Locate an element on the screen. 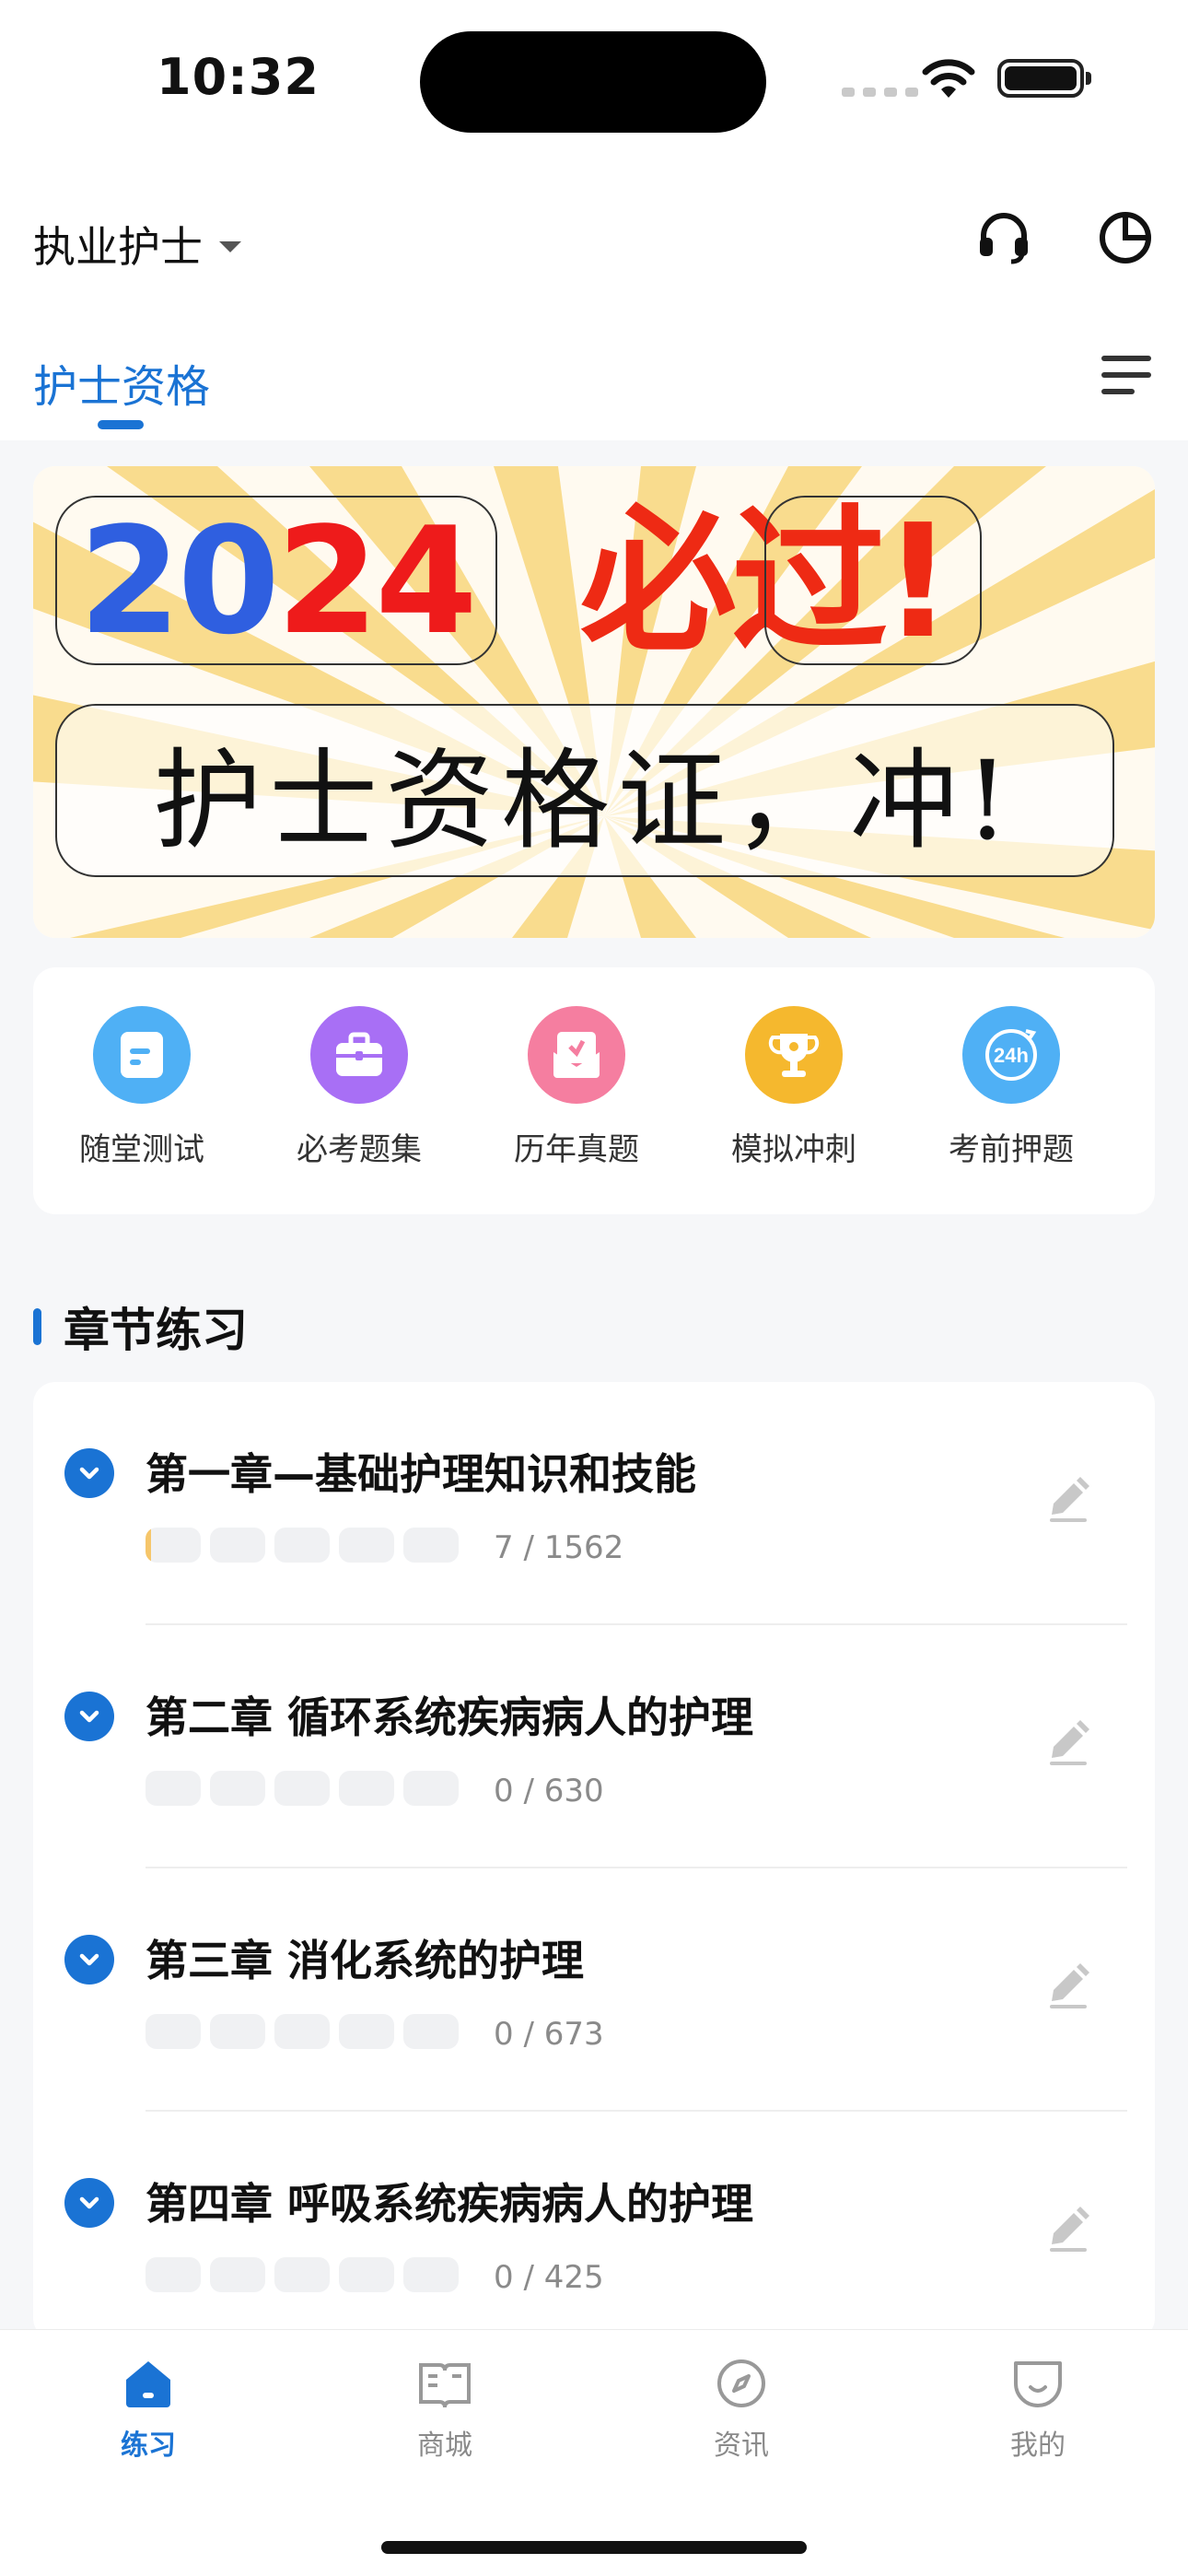 Image resolution: width=1188 pixels, height=2576 pixels. quick-action-in-class-test: 随堂测试 is located at coordinates (141, 1087).